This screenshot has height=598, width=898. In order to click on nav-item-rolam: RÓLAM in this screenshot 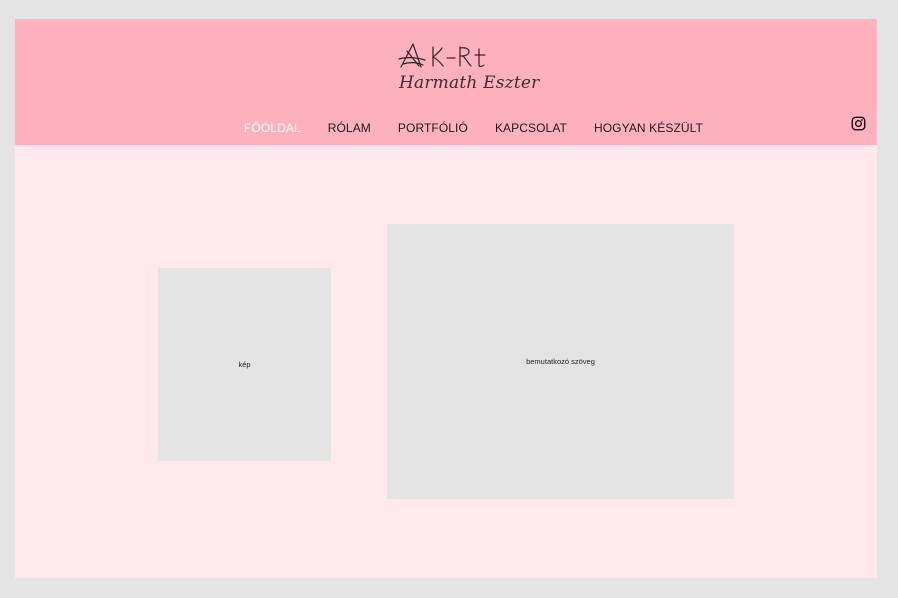, I will do `click(349, 128)`.